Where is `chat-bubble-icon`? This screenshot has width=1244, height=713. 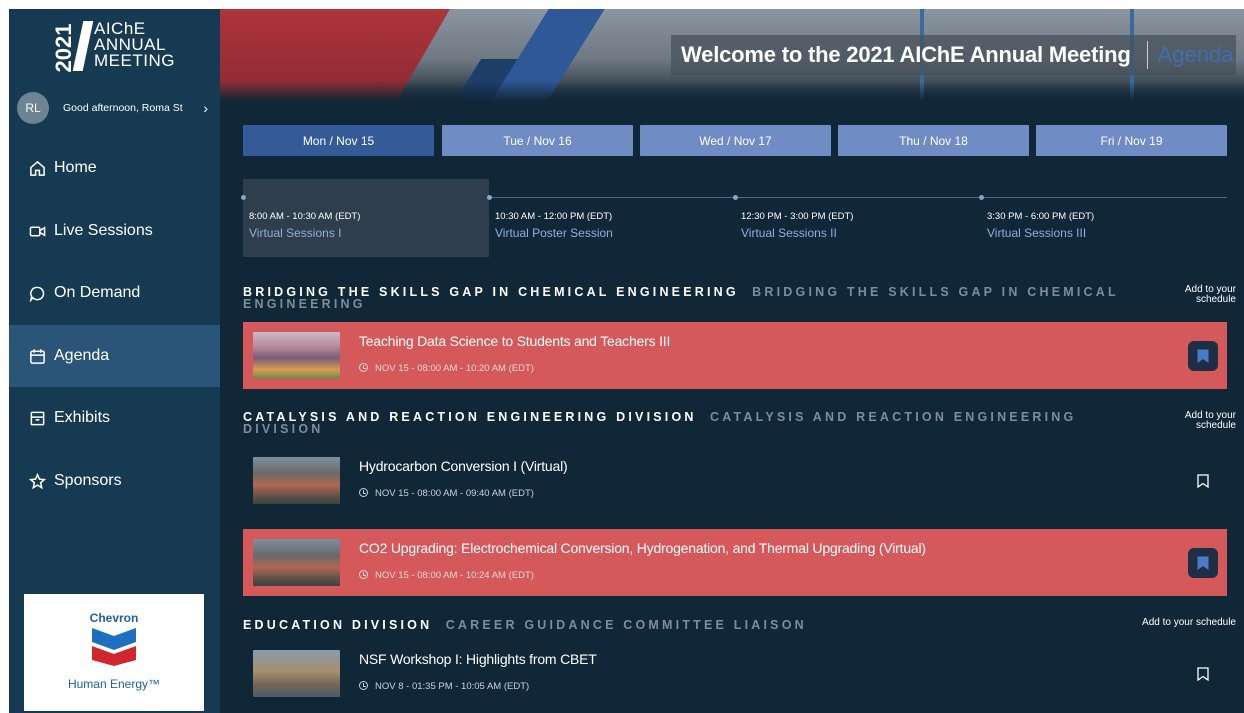 chat-bubble-icon is located at coordinates (37, 293).